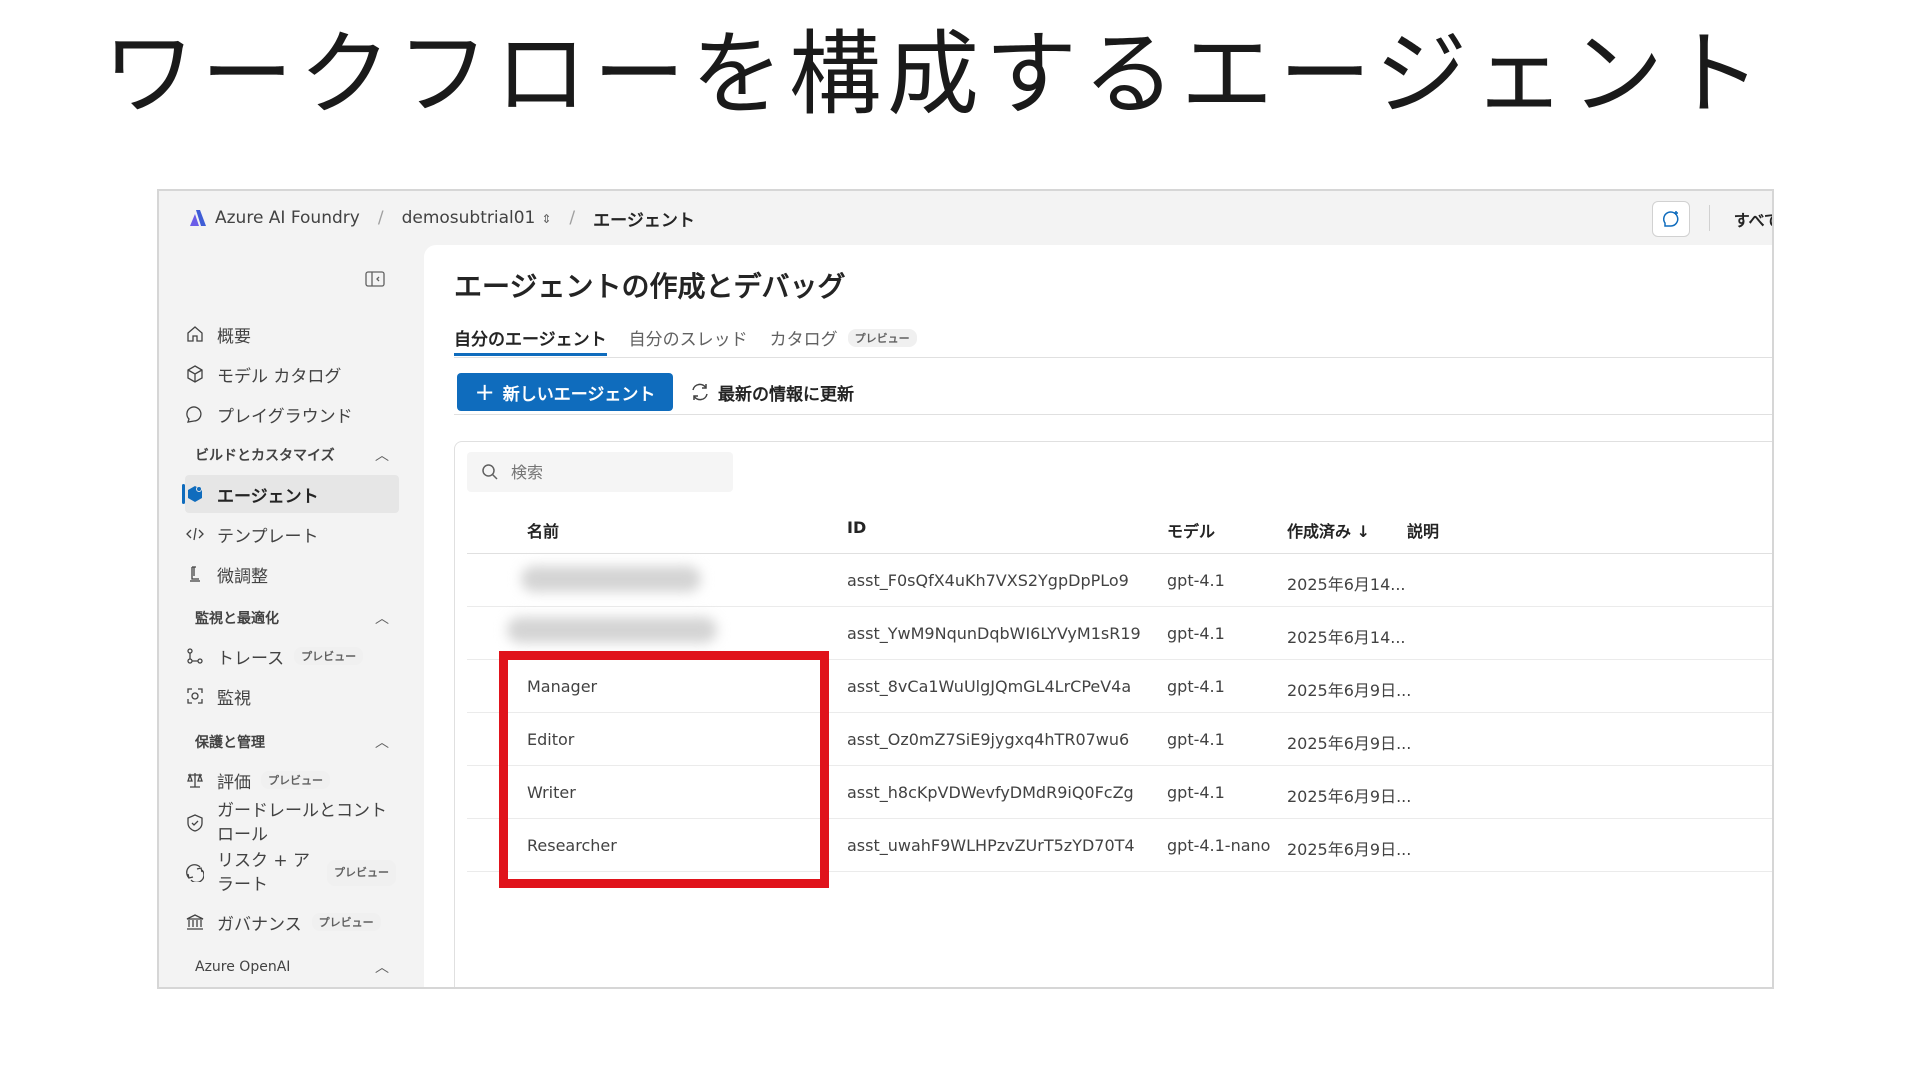 The height and width of the screenshot is (1080, 1920). Describe the element at coordinates (611, 472) in the screenshot. I see `search-input` at that location.